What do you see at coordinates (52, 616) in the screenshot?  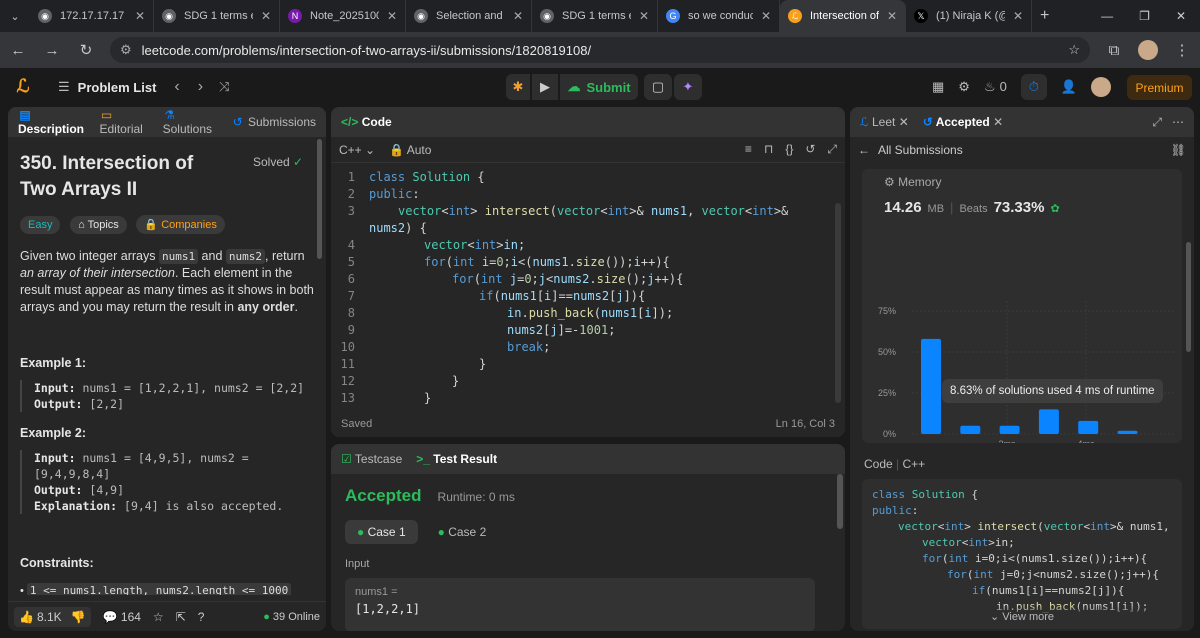 I see `like-button: 👍 8.1K 👎` at bounding box center [52, 616].